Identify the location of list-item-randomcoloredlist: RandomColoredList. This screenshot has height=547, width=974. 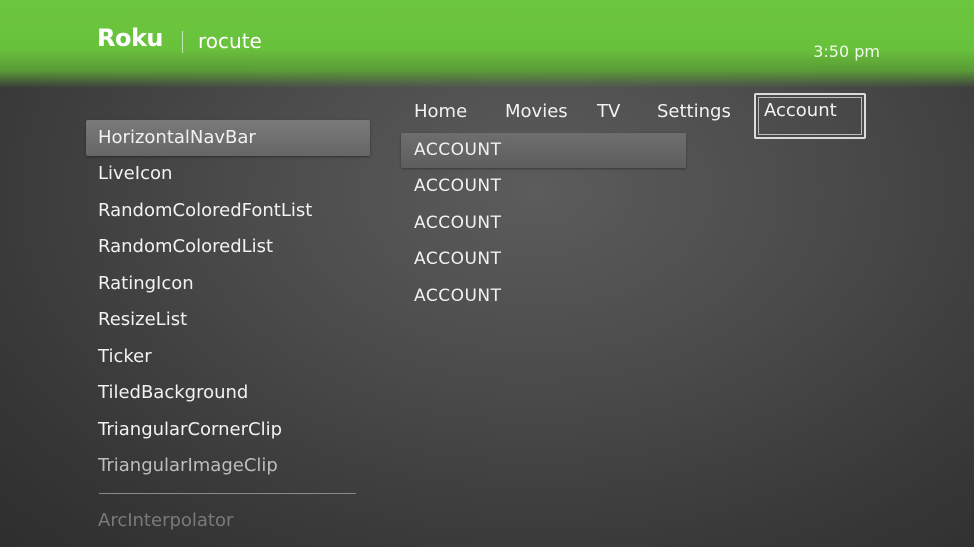
(228, 247).